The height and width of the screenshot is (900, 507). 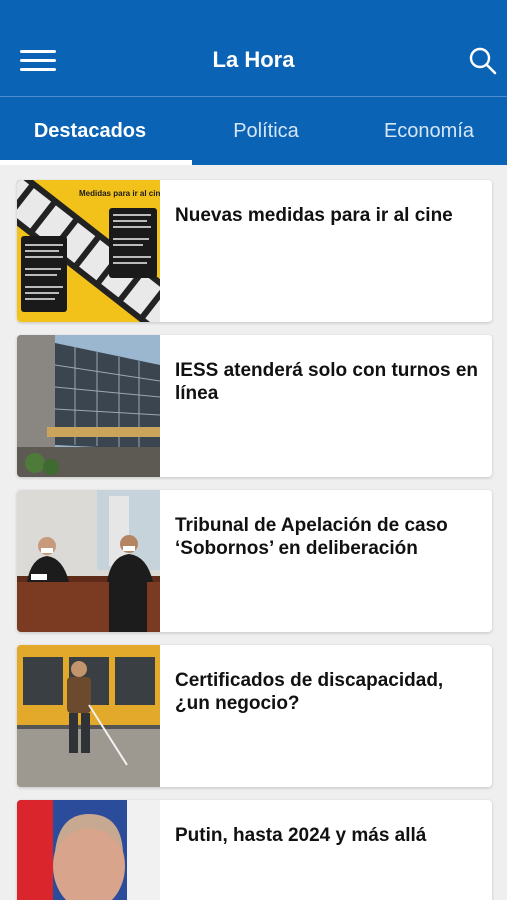 I want to click on tab-bar: Destacados Política Economía, so click(x=253, y=131).